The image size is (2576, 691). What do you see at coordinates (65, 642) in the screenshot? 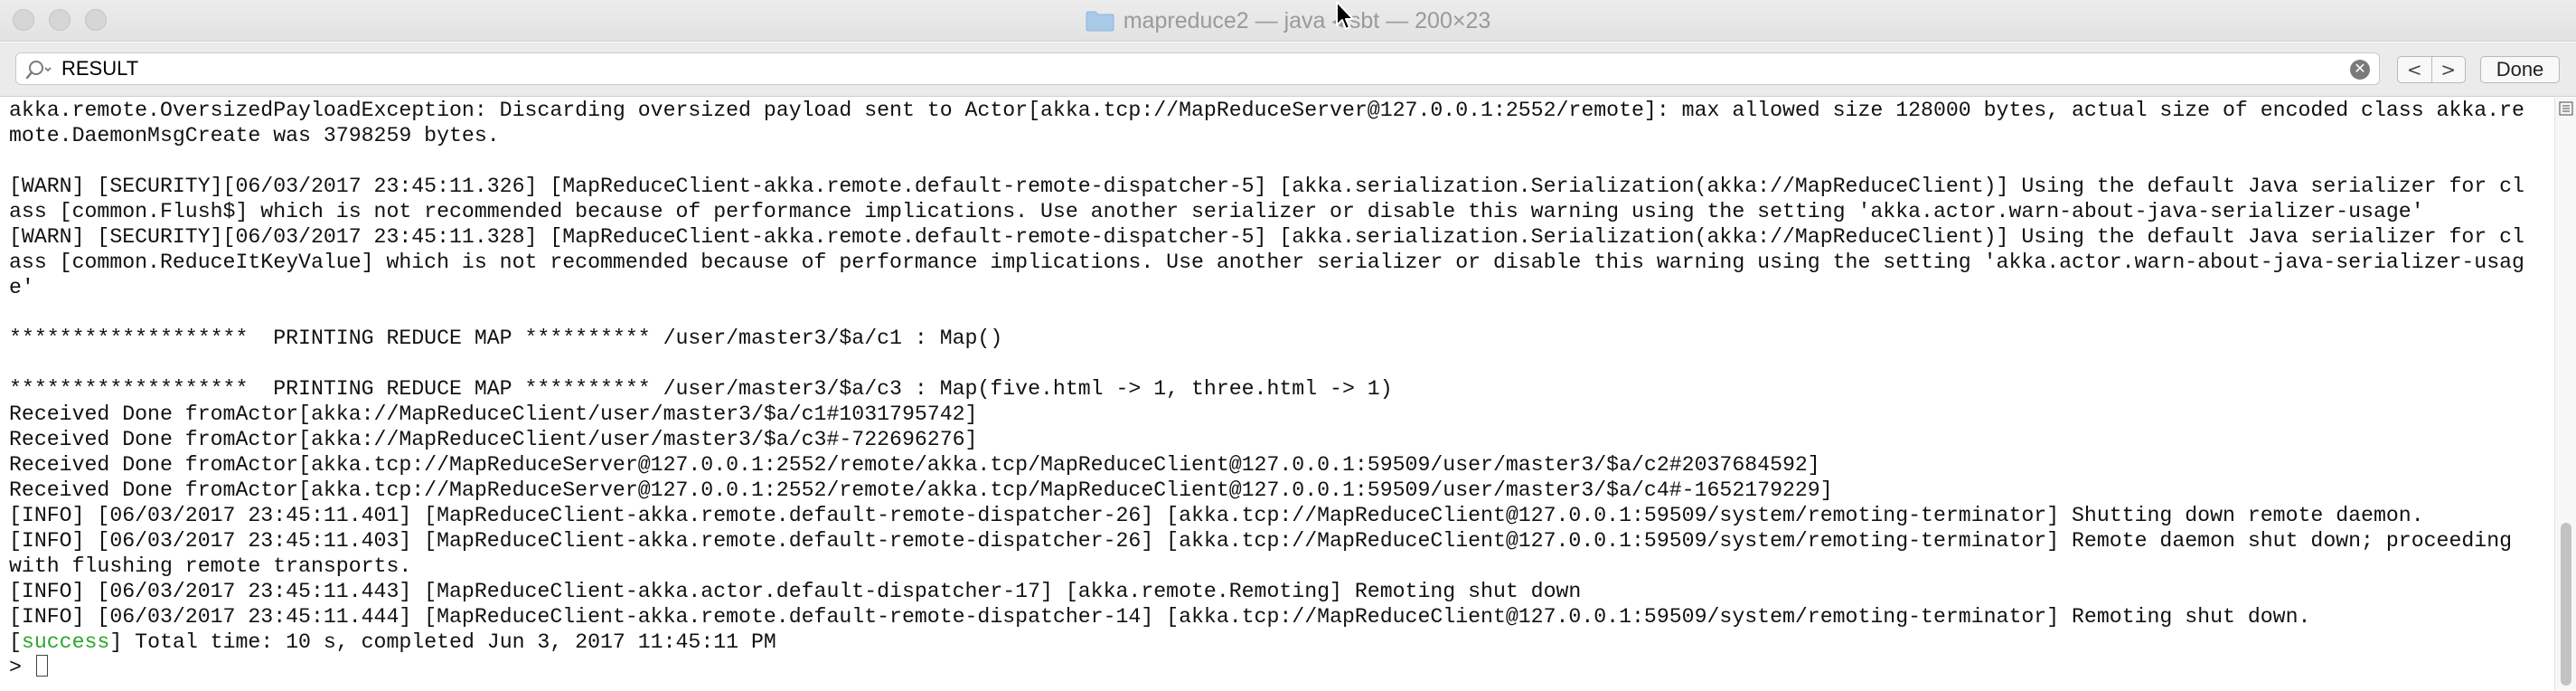
I see `success-tag: success` at bounding box center [65, 642].